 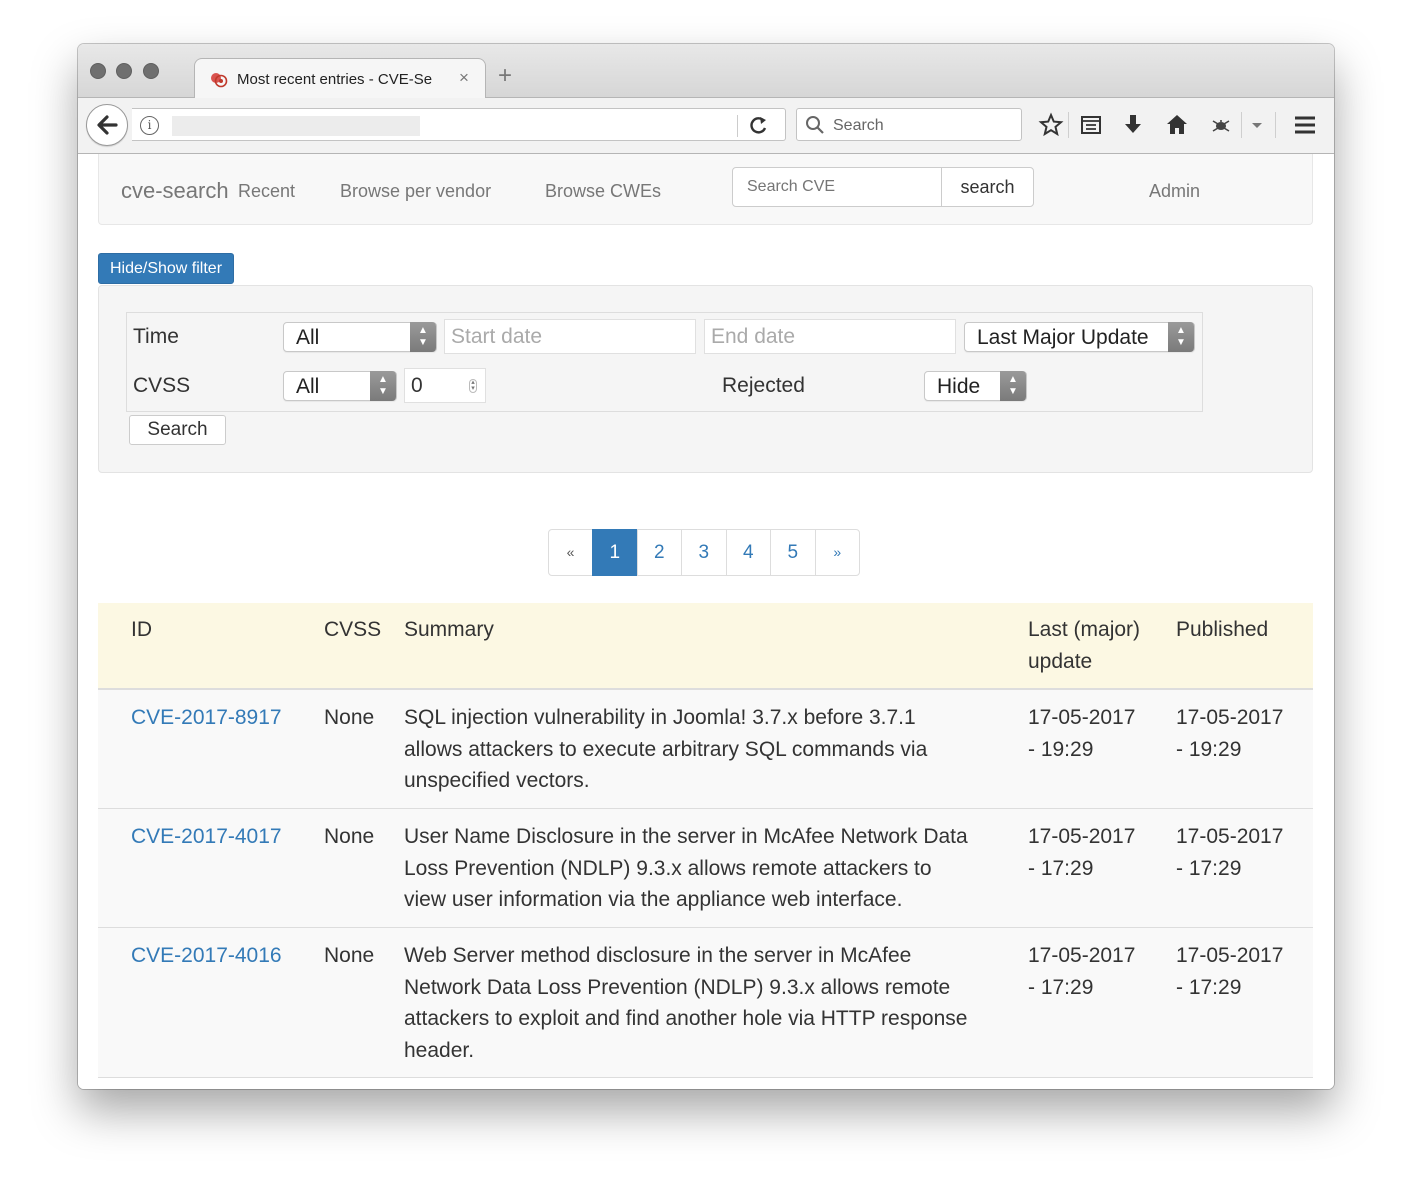 I want to click on nav-link-browse-per-vendor: Browse per vendor, so click(x=415, y=191).